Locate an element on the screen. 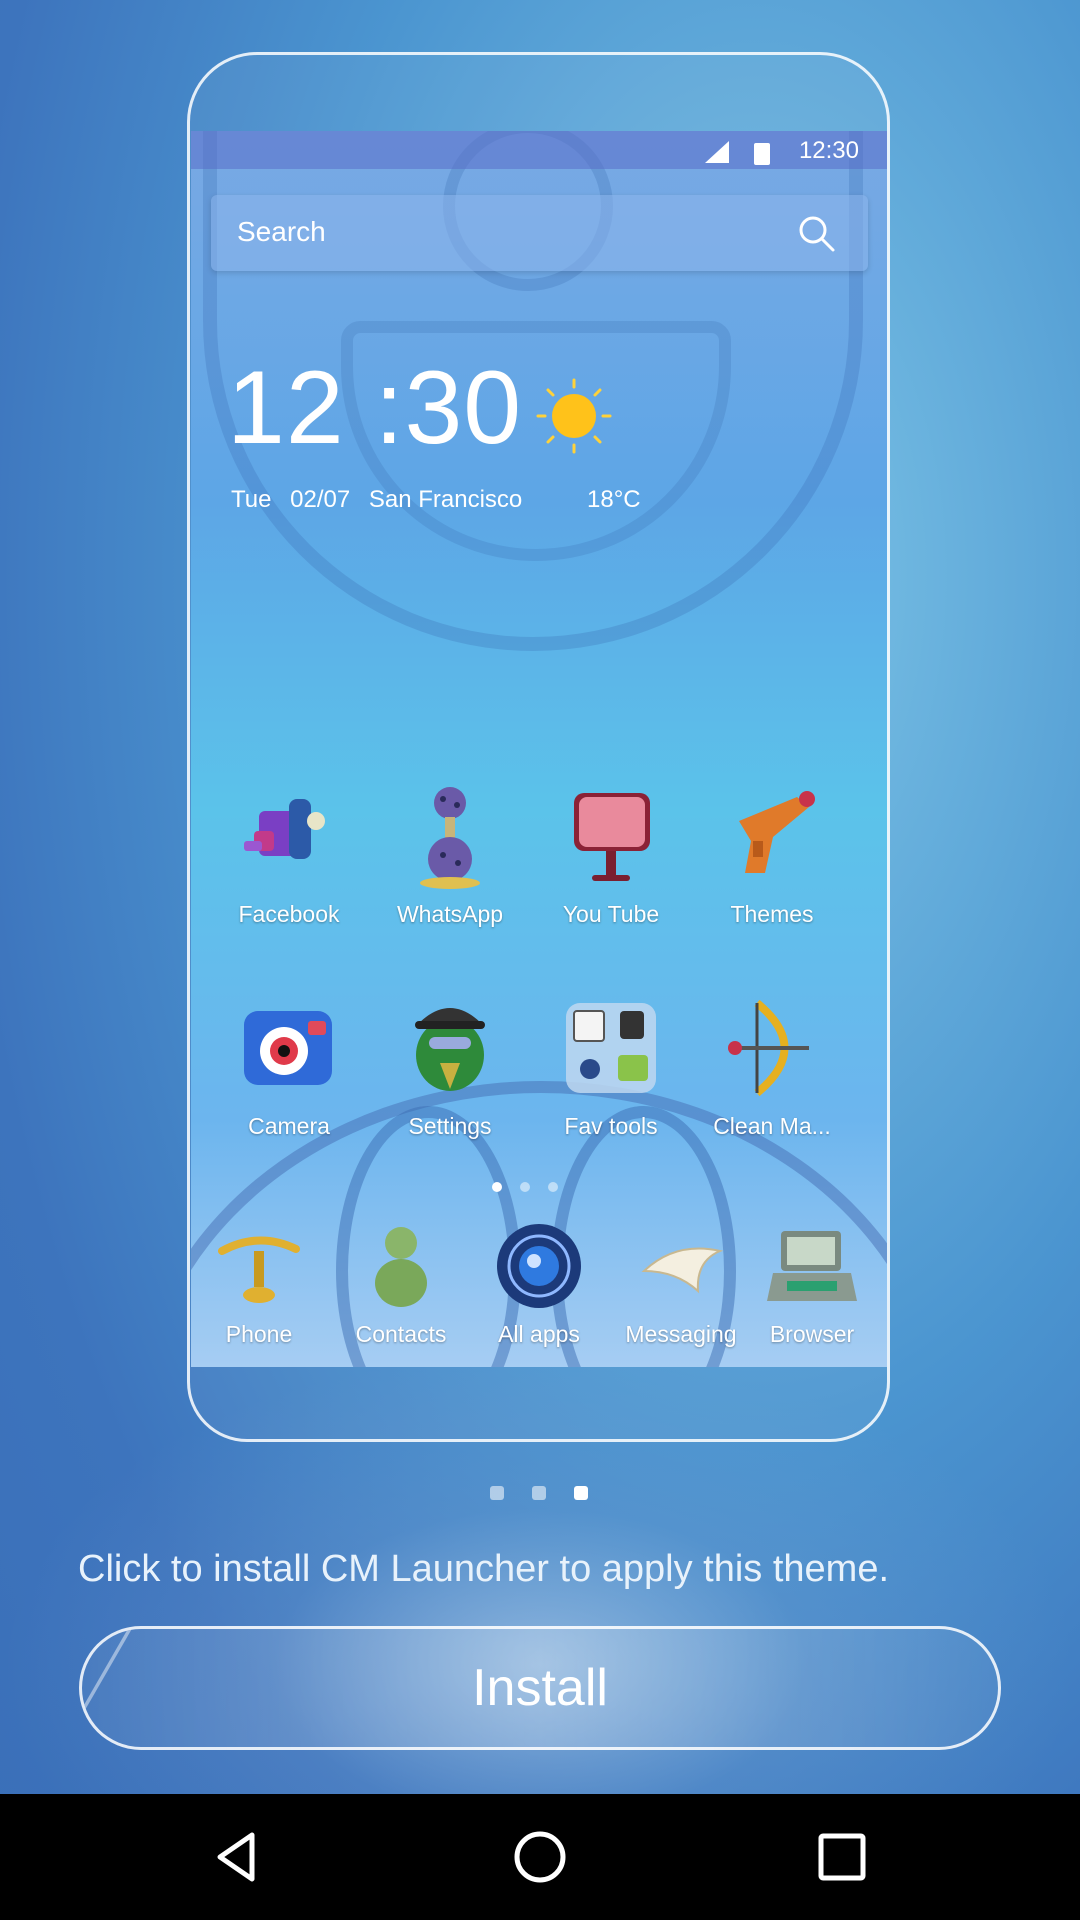 Image resolution: width=1080 pixels, height=1920 pixels. dock-browser: Browser is located at coordinates (812, 1284).